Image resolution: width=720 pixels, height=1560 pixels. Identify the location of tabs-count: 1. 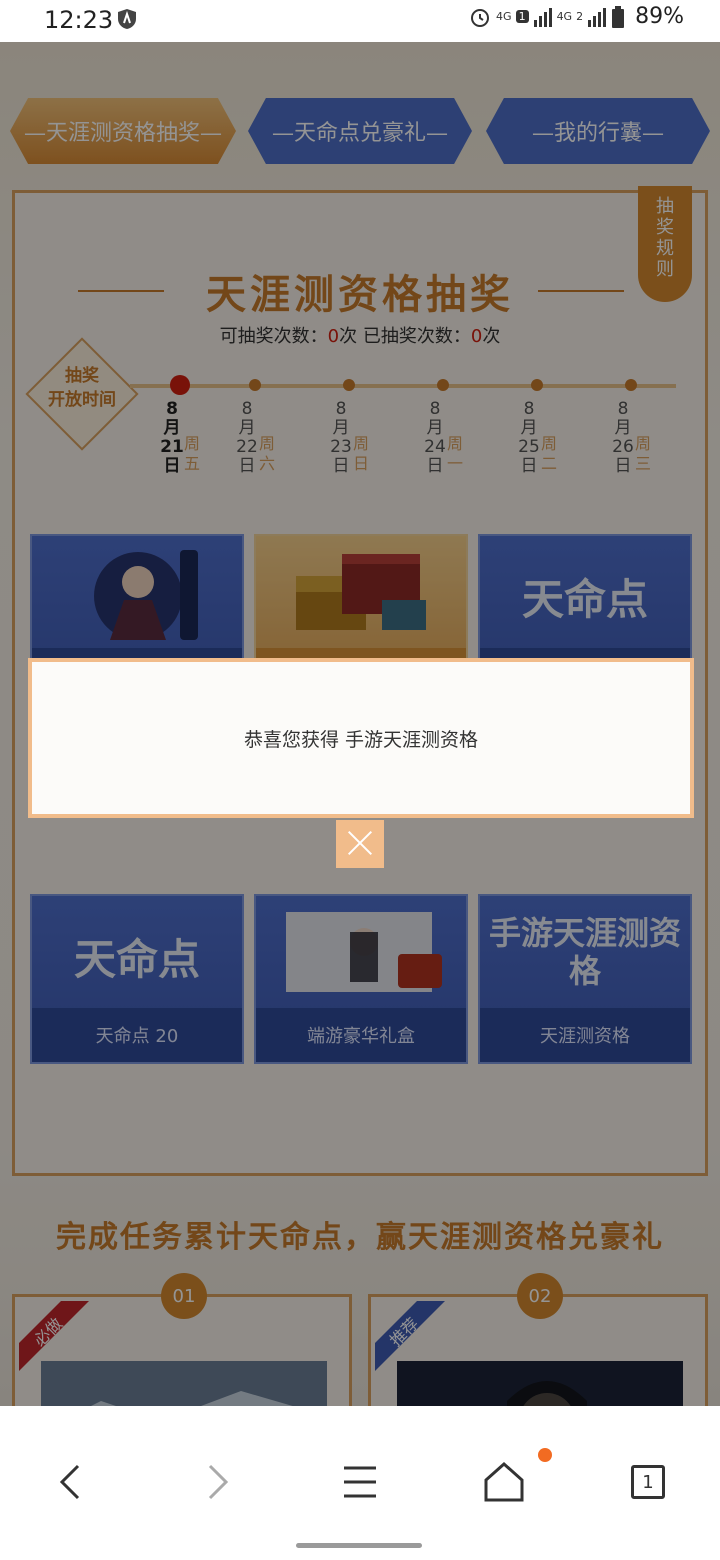
(648, 1482).